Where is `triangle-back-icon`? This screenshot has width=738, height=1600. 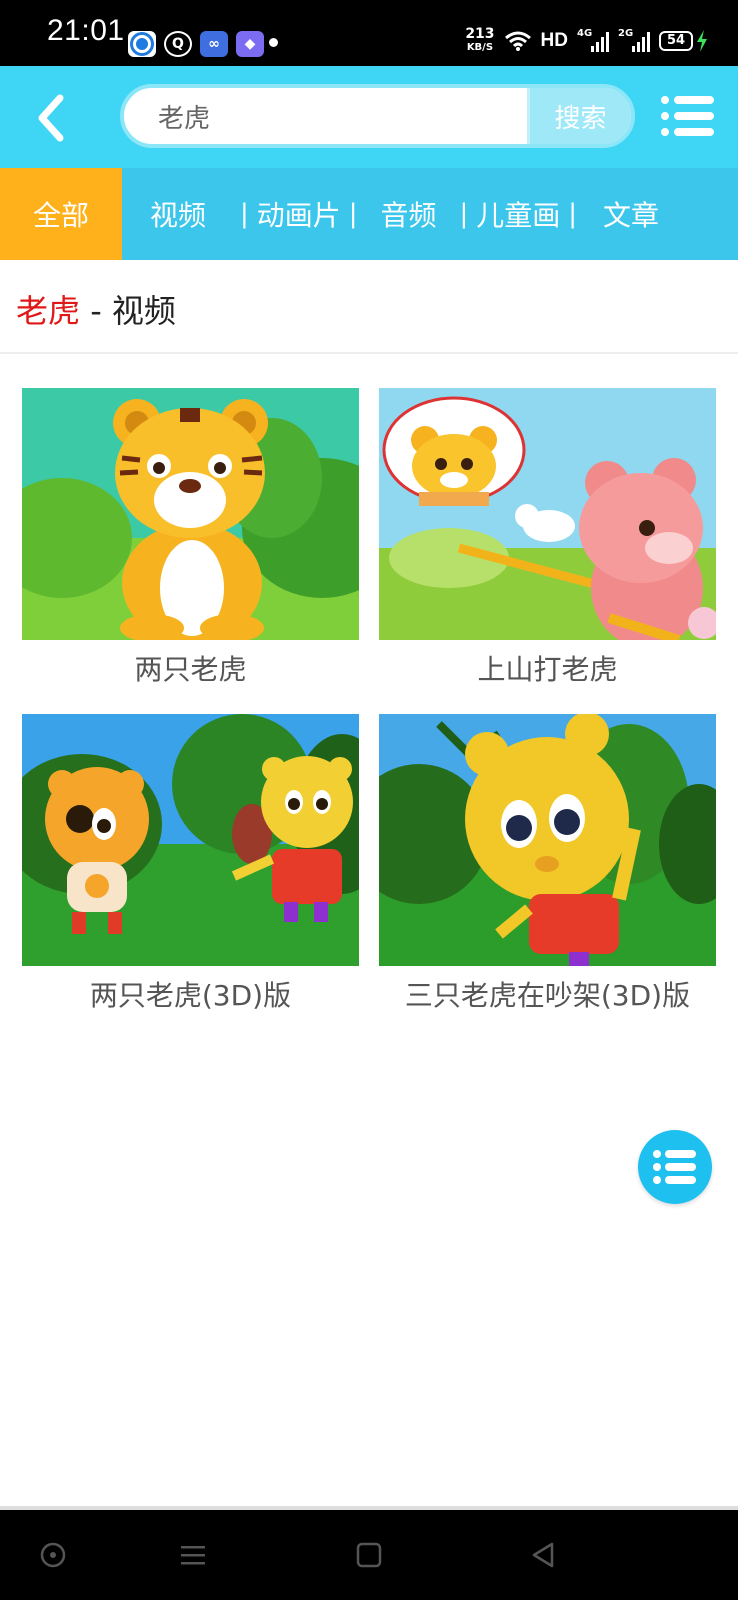 triangle-back-icon is located at coordinates (543, 1555).